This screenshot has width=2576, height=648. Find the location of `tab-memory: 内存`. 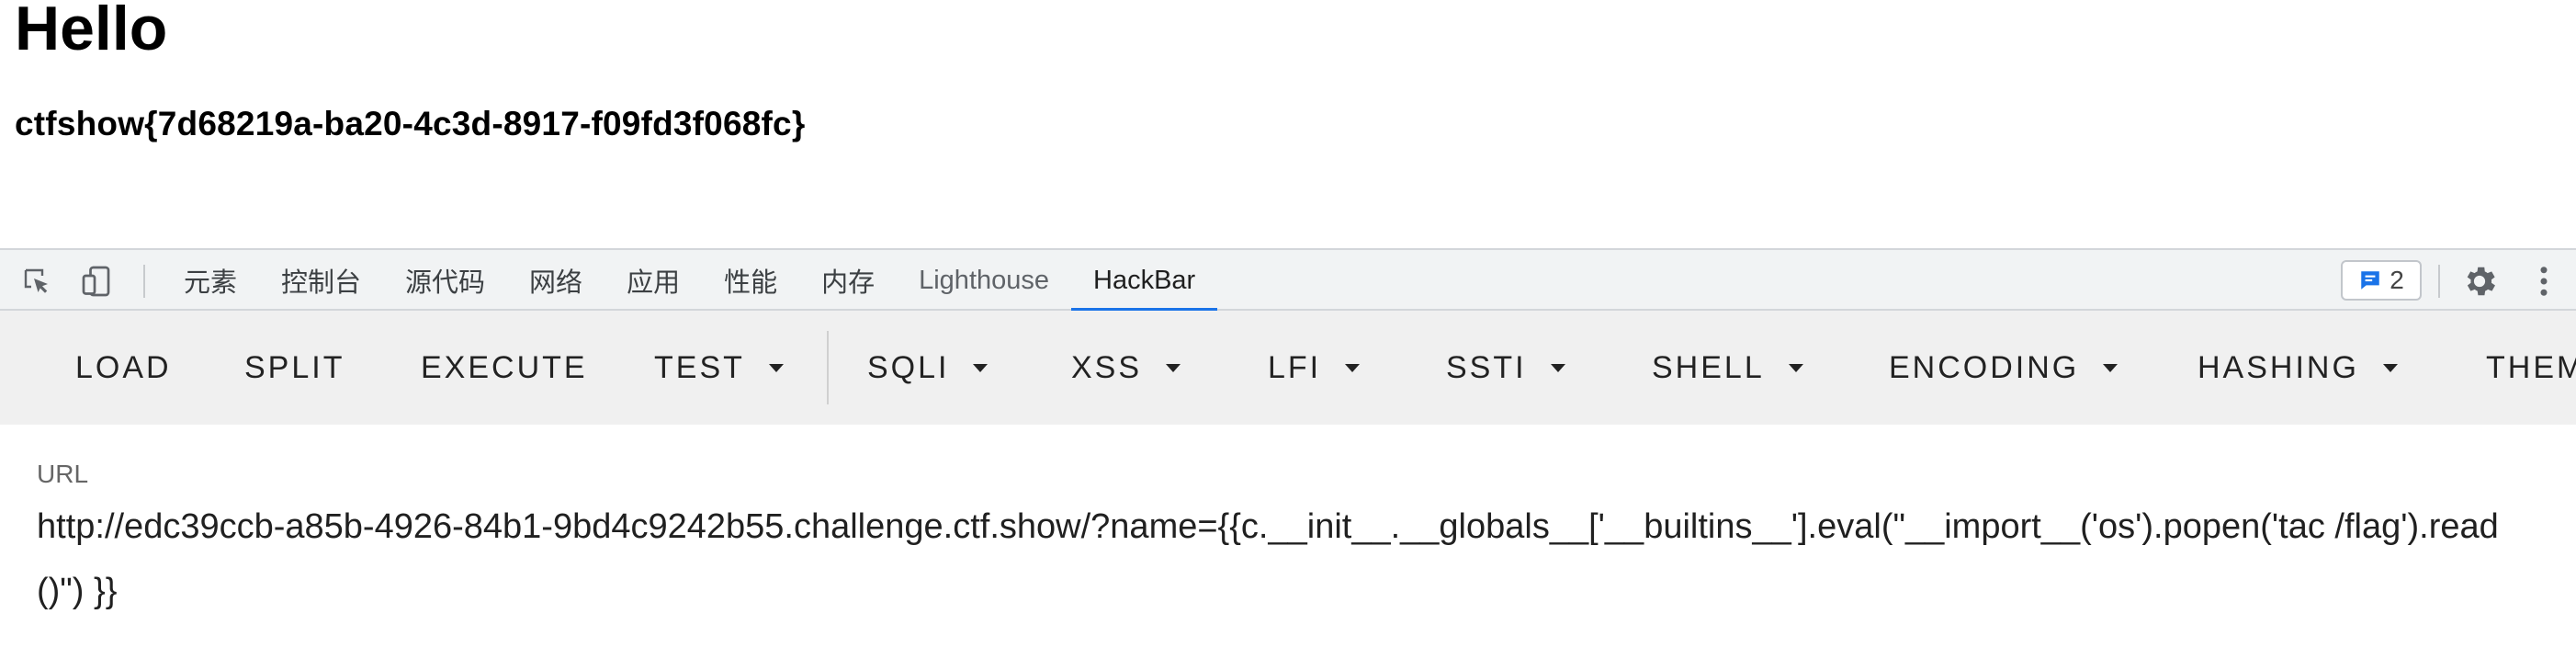

tab-memory: 内存 is located at coordinates (848, 280).